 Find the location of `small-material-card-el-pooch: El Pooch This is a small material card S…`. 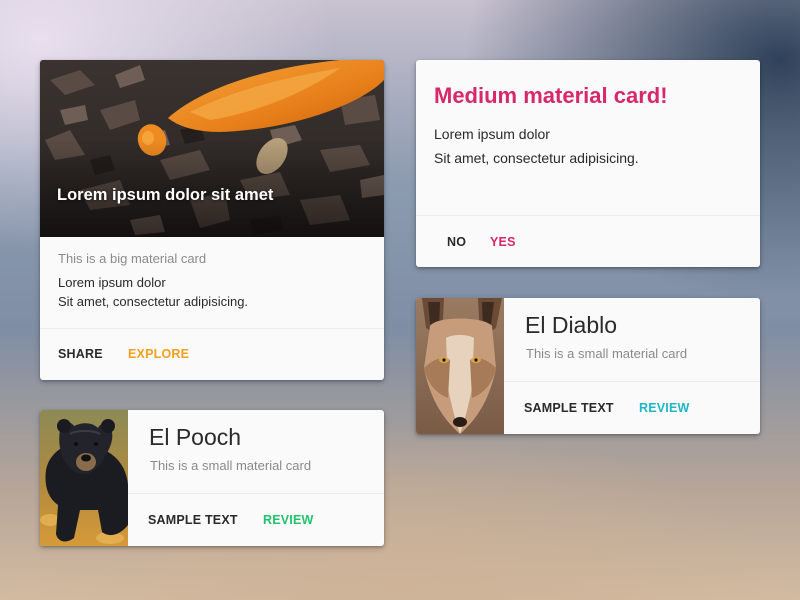

small-material-card-el-pooch: El Pooch This is a small material card S… is located at coordinates (212, 478).